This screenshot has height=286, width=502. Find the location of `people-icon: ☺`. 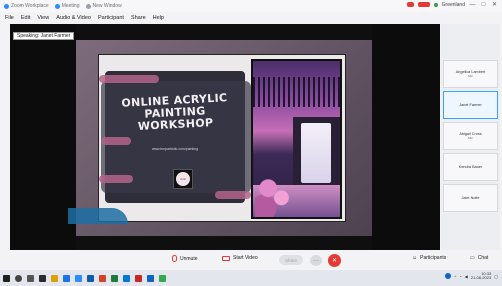

people-icon: ☺ is located at coordinates (415, 258).